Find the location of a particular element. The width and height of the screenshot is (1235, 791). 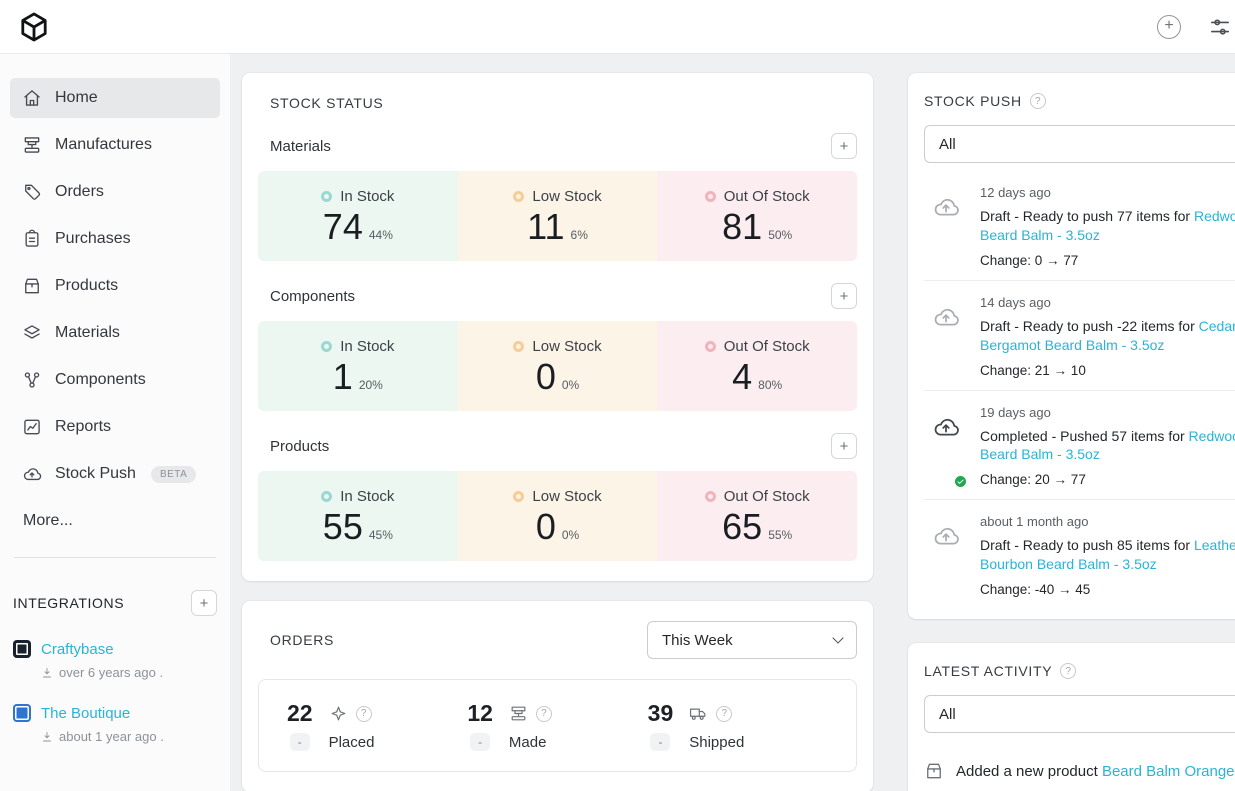

add-circle-icon is located at coordinates (1169, 26).